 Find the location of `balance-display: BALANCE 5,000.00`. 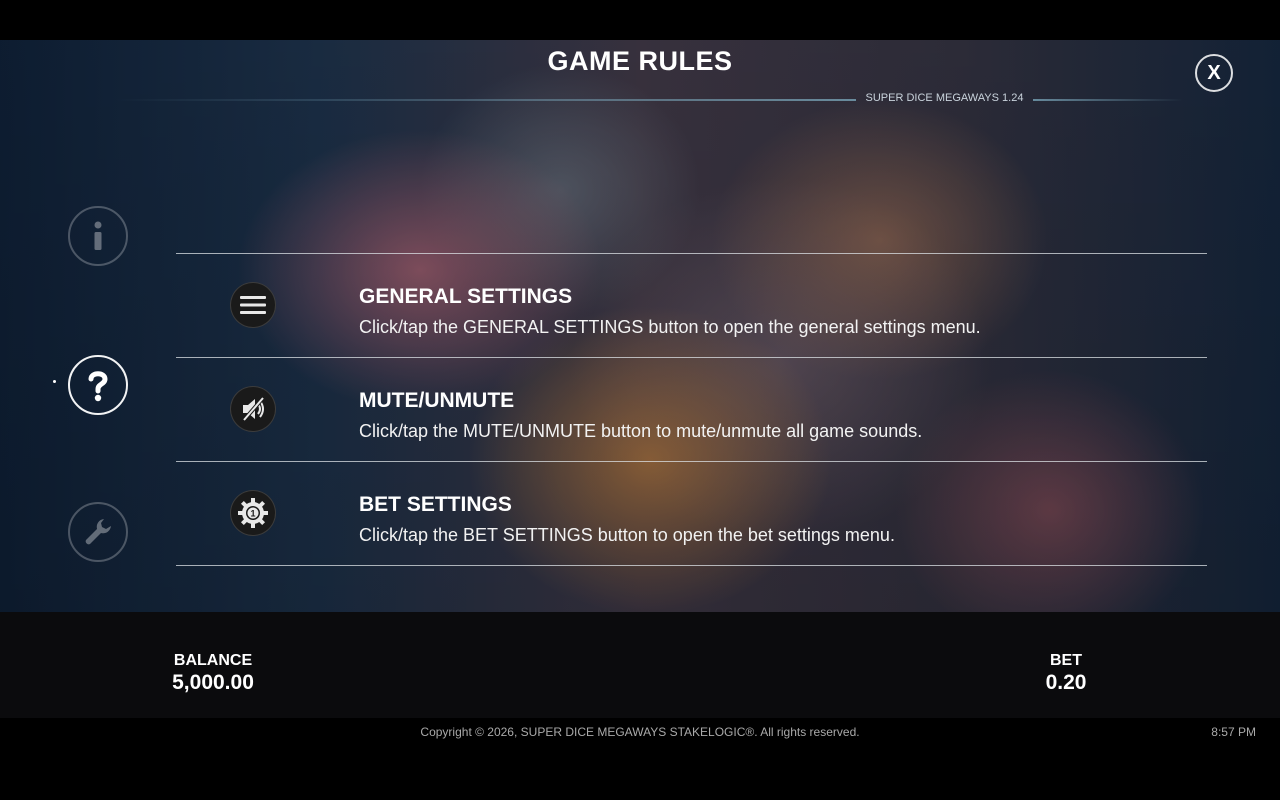

balance-display: BALANCE 5,000.00 is located at coordinates (213, 673).